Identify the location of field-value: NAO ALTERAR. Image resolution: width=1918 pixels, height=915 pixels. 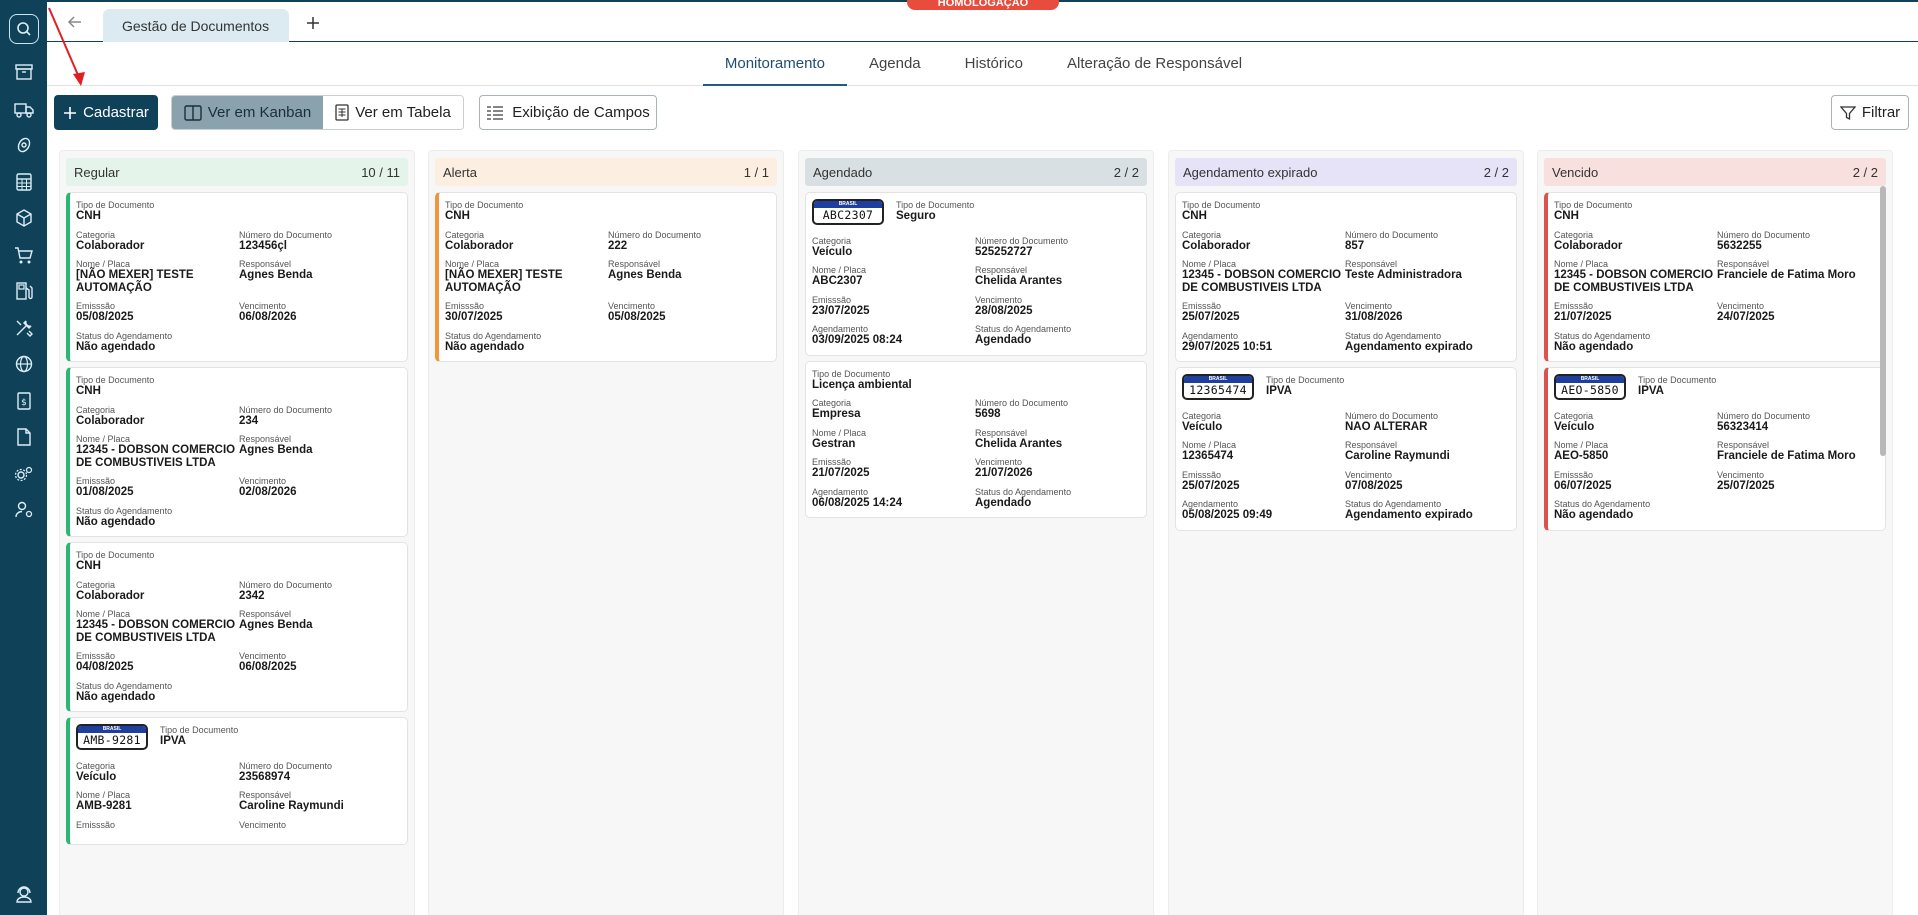
(1386, 426).